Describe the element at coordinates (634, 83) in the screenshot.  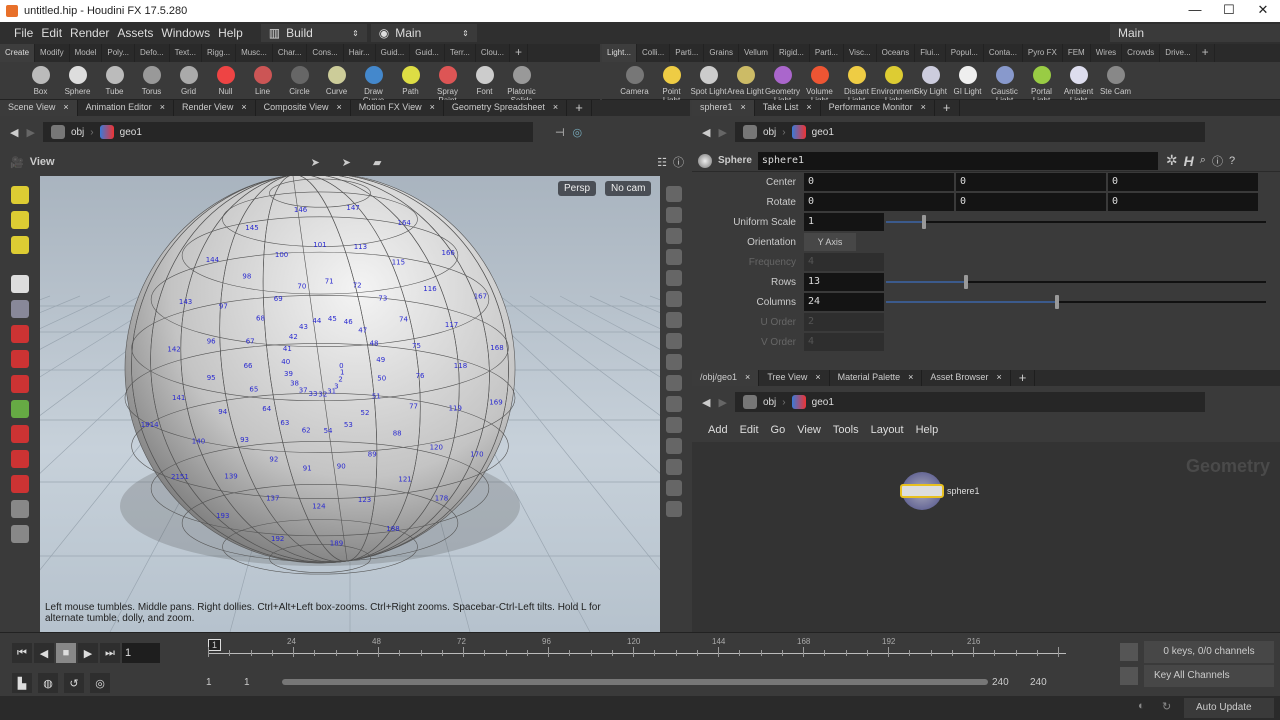
I see `shelf-tool: Camera` at that location.